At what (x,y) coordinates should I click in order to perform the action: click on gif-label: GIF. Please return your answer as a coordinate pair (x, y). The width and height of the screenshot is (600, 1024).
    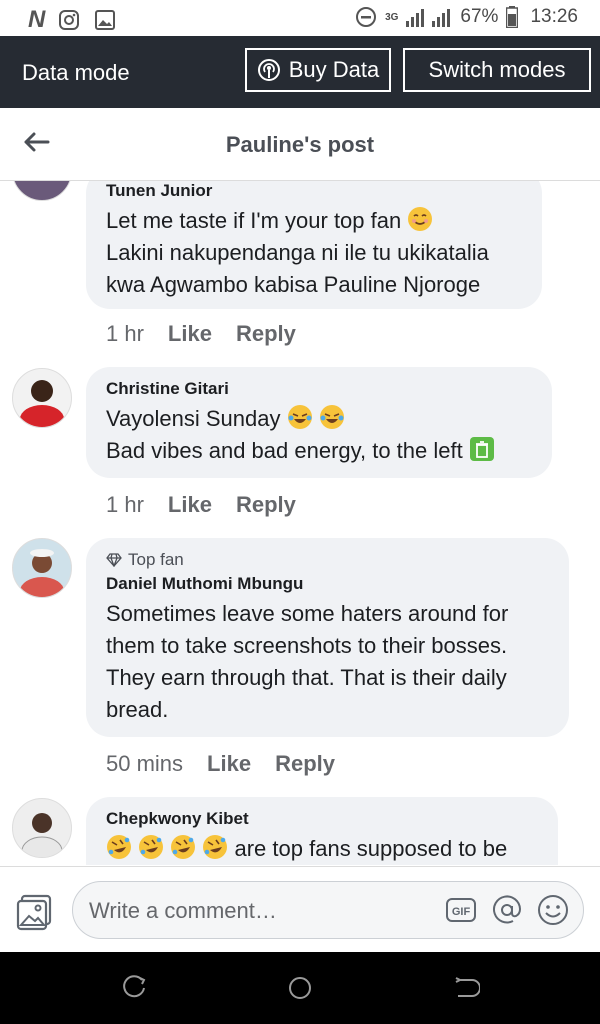
    Looking at the image, I should click on (461, 912).